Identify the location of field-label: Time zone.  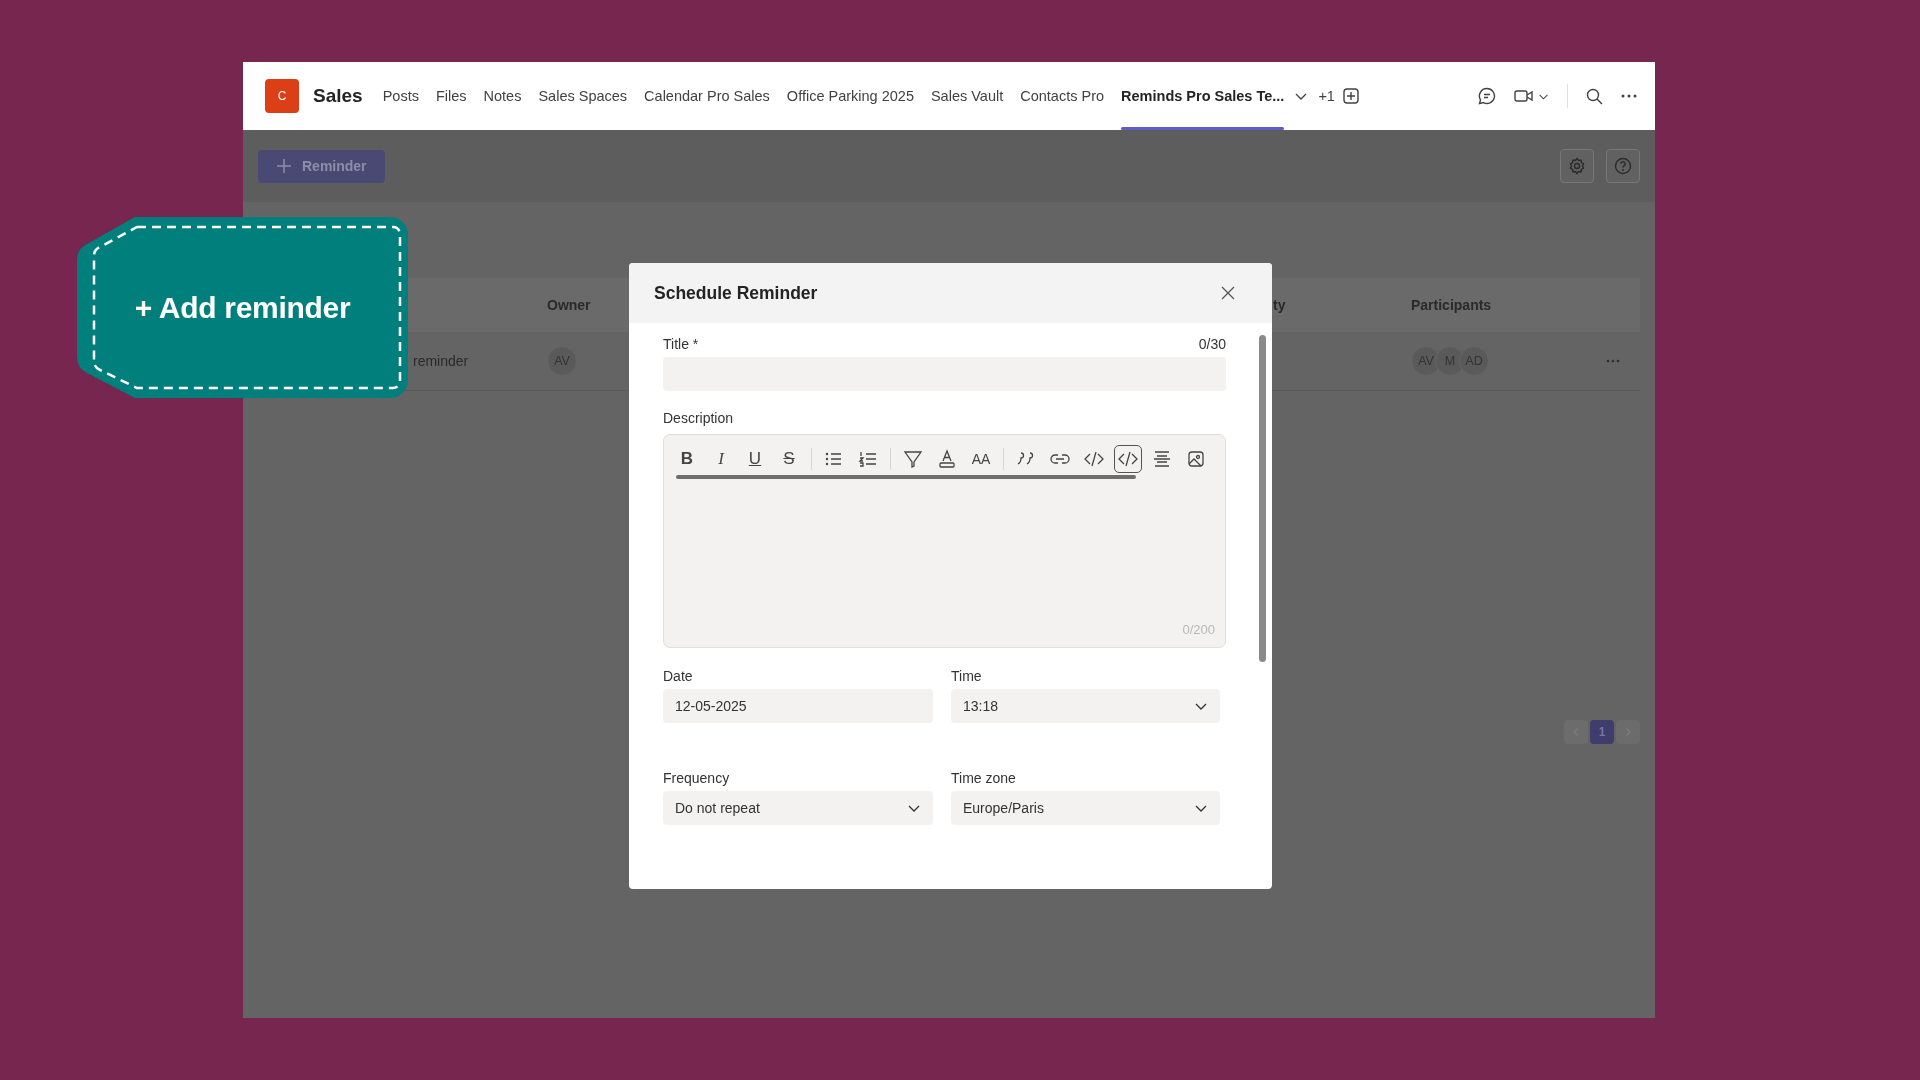
(983, 778).